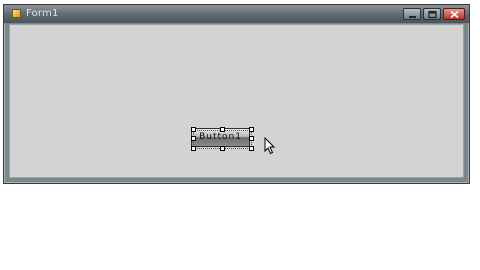 Image resolution: width=480 pixels, height=270 pixels. Describe the element at coordinates (236, 14) in the screenshot. I see `title-bar: Form1` at that location.